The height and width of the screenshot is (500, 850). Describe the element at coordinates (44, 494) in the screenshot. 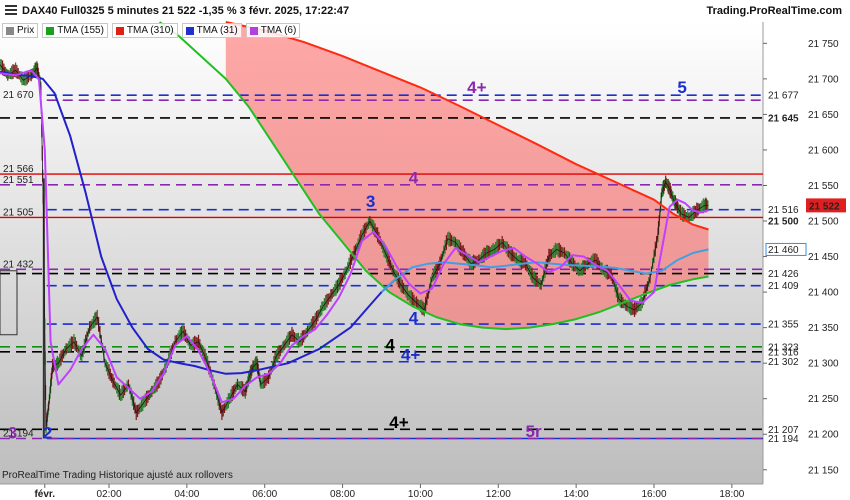

I see `x-tick-label: févr.` at that location.